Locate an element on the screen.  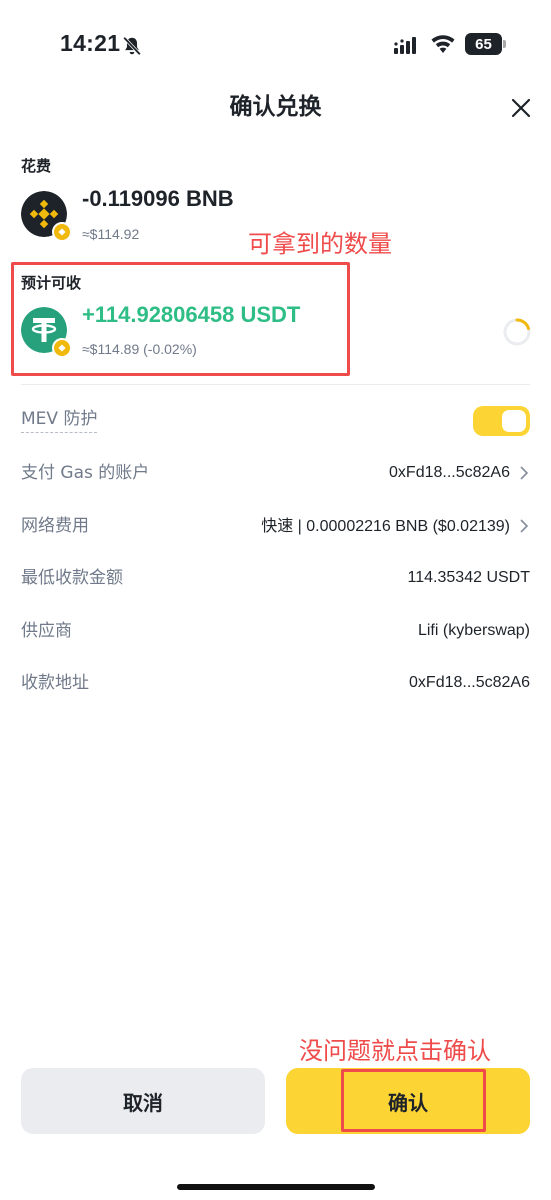
network-fee-row: 网络费用 快速 | 0.00002216 BNB ($0.02139) is located at coordinates (275, 526).